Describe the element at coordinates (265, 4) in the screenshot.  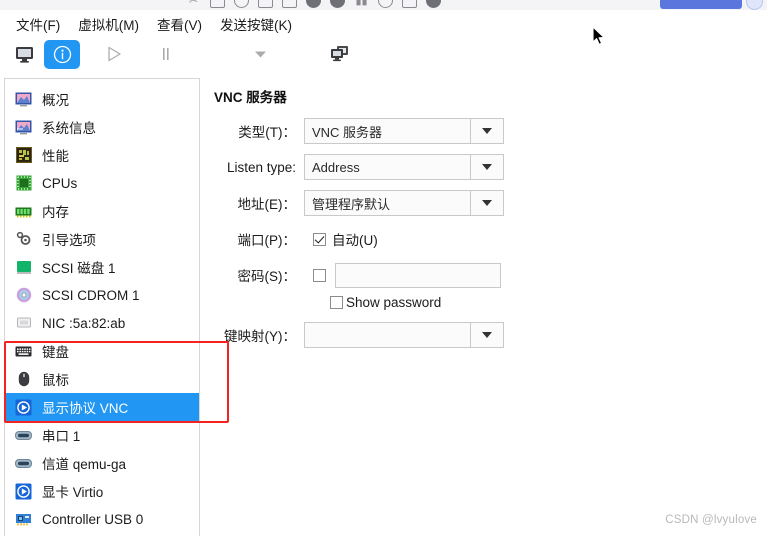
I see `save-icon` at that location.